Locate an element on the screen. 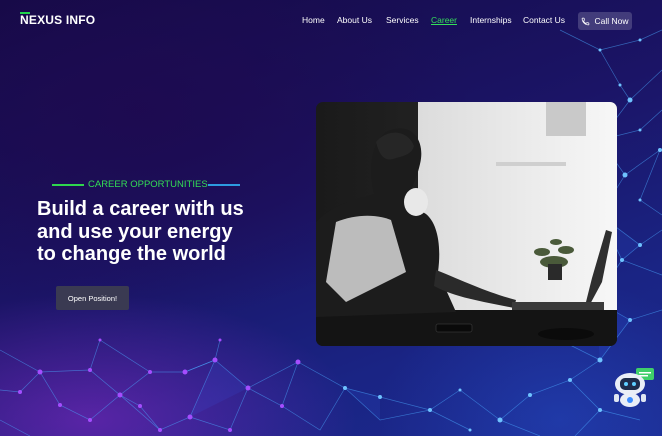 Image resolution: width=662 pixels, height=436 pixels. headline-line-3: to change the world is located at coordinates (131, 254).